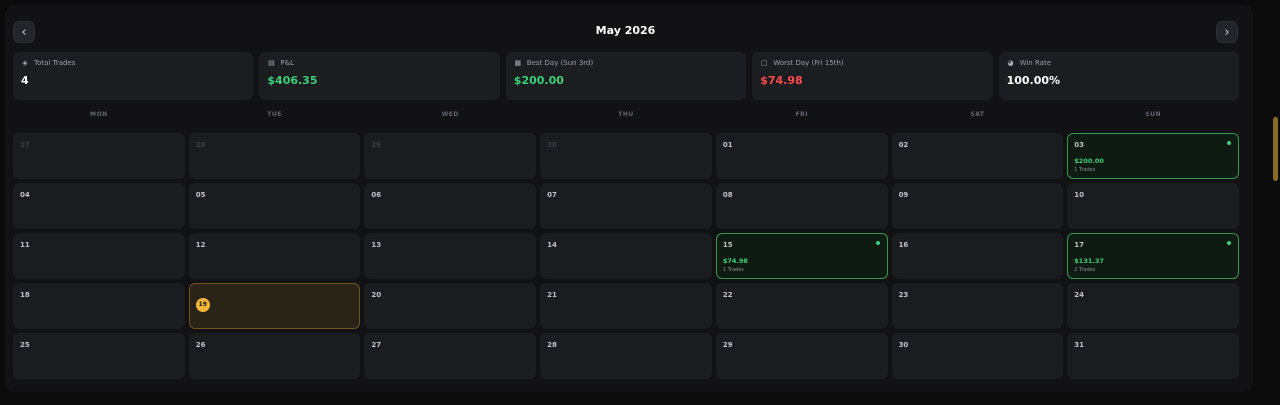  Describe the element at coordinates (552, 295) in the screenshot. I see `day-number: 21` at that location.